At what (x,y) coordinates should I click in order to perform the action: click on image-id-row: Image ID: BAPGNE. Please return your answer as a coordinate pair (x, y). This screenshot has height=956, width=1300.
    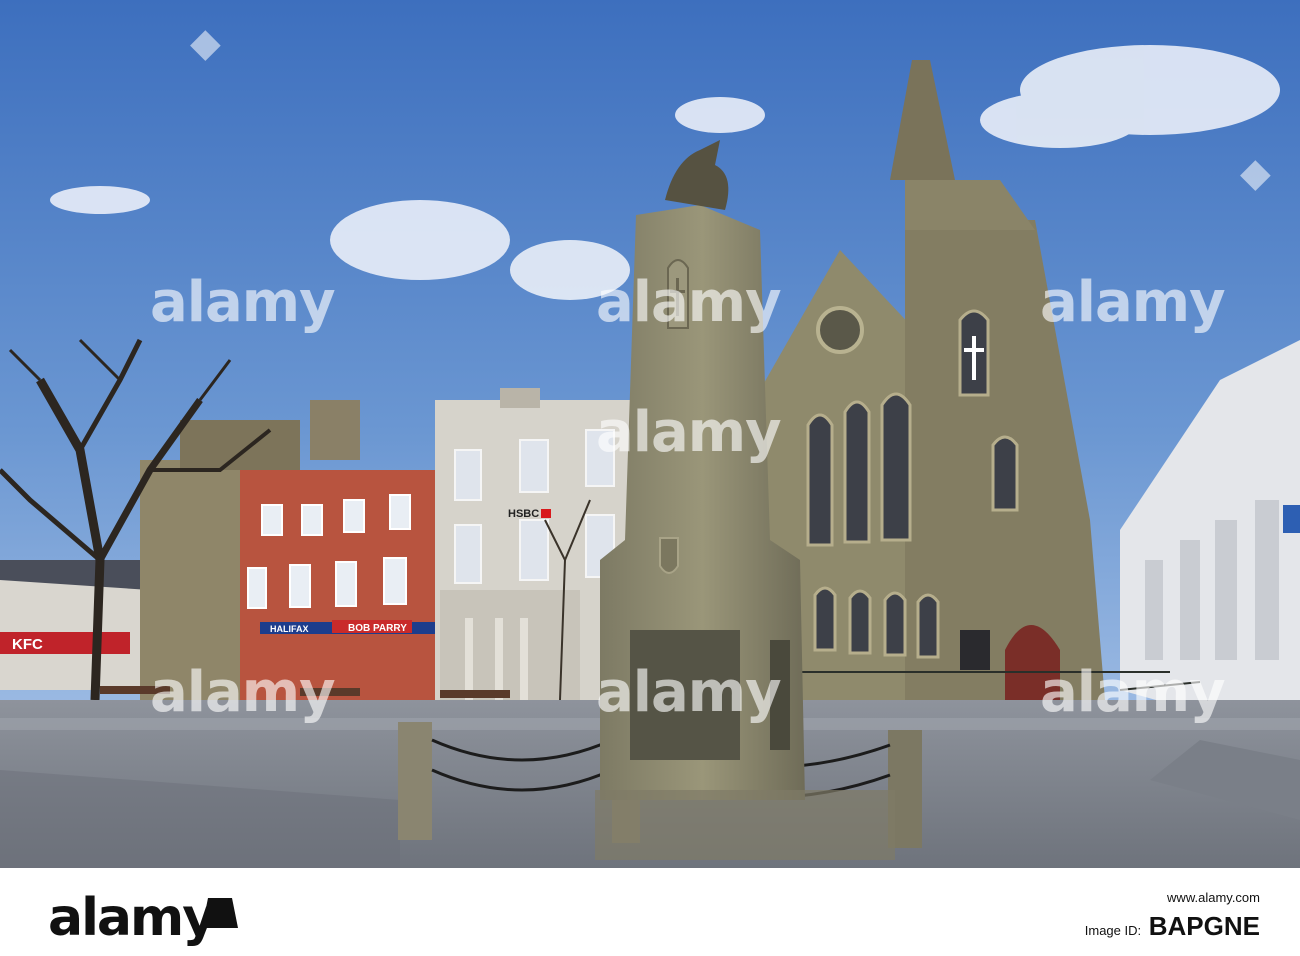
    Looking at the image, I should click on (1172, 926).